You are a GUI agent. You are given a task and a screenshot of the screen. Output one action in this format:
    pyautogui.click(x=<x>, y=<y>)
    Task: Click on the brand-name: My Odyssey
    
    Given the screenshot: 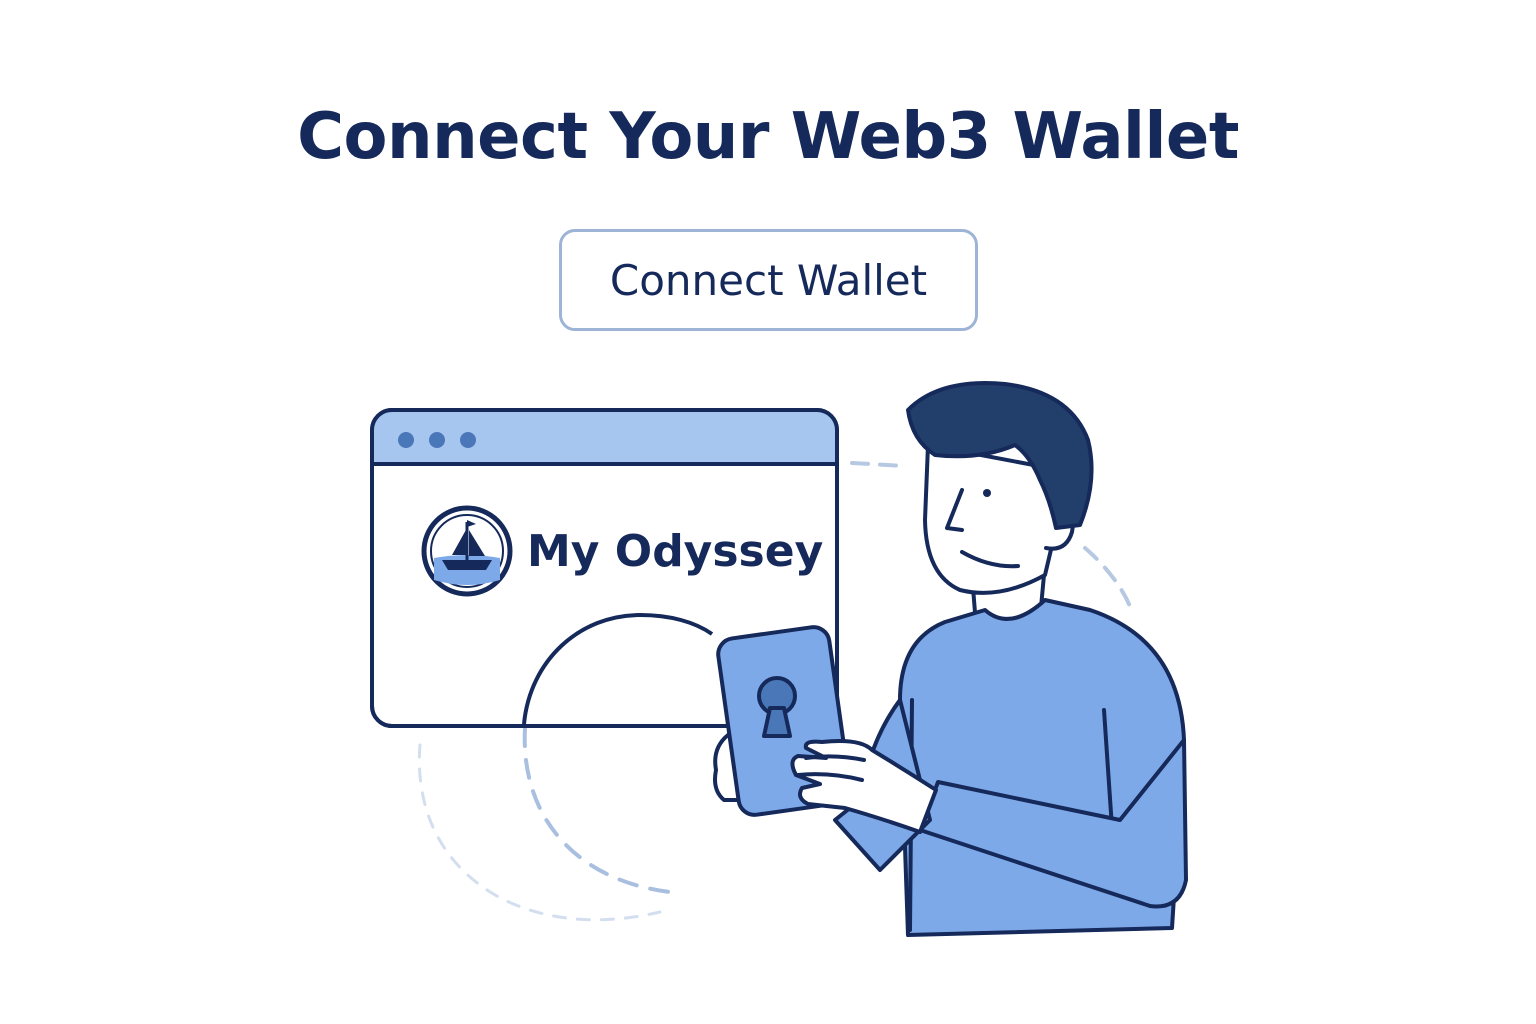 What is the action you would take?
    pyautogui.click(x=675, y=551)
    